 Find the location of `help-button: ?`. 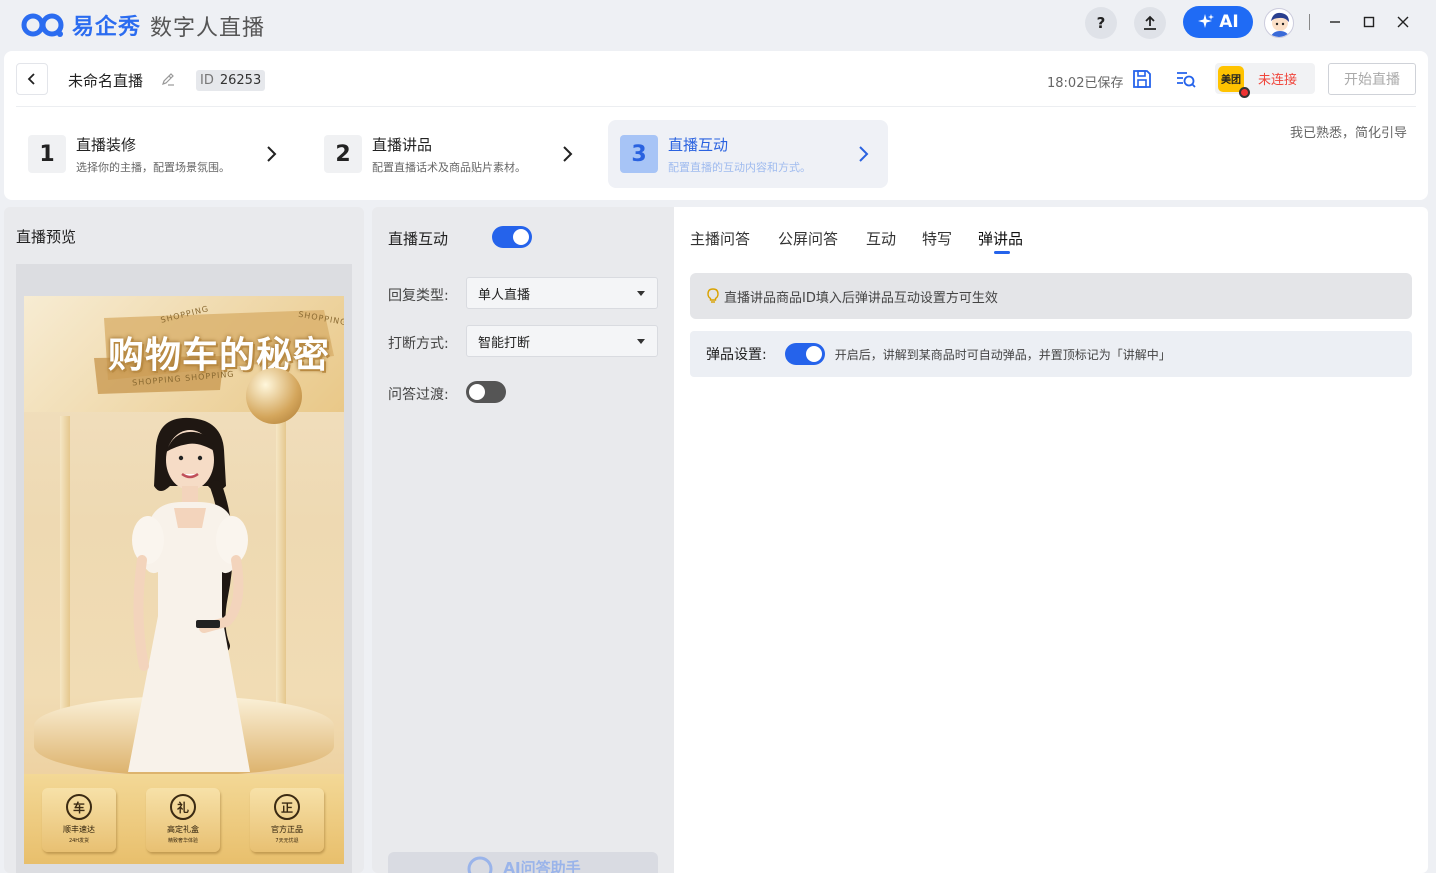

help-button: ? is located at coordinates (1101, 23).